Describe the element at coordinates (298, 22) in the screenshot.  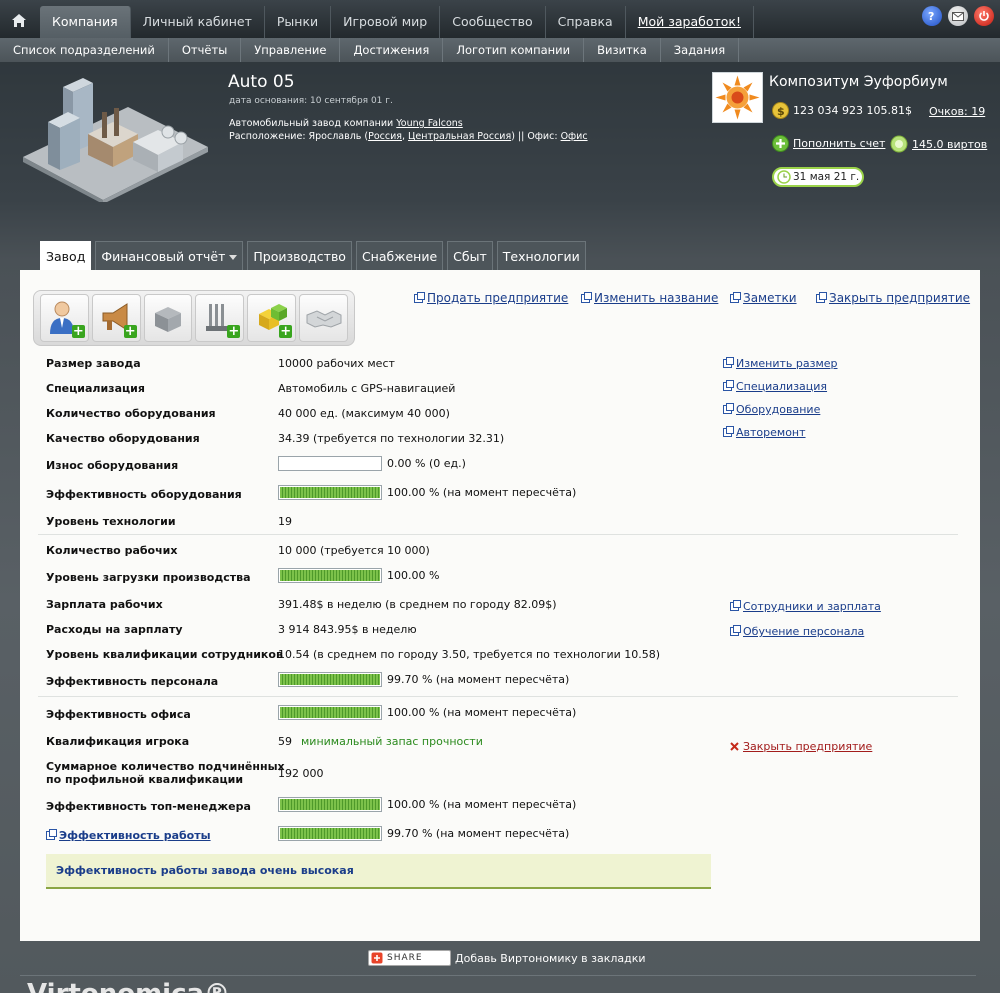
I see `nav-markets: Рынки` at that location.